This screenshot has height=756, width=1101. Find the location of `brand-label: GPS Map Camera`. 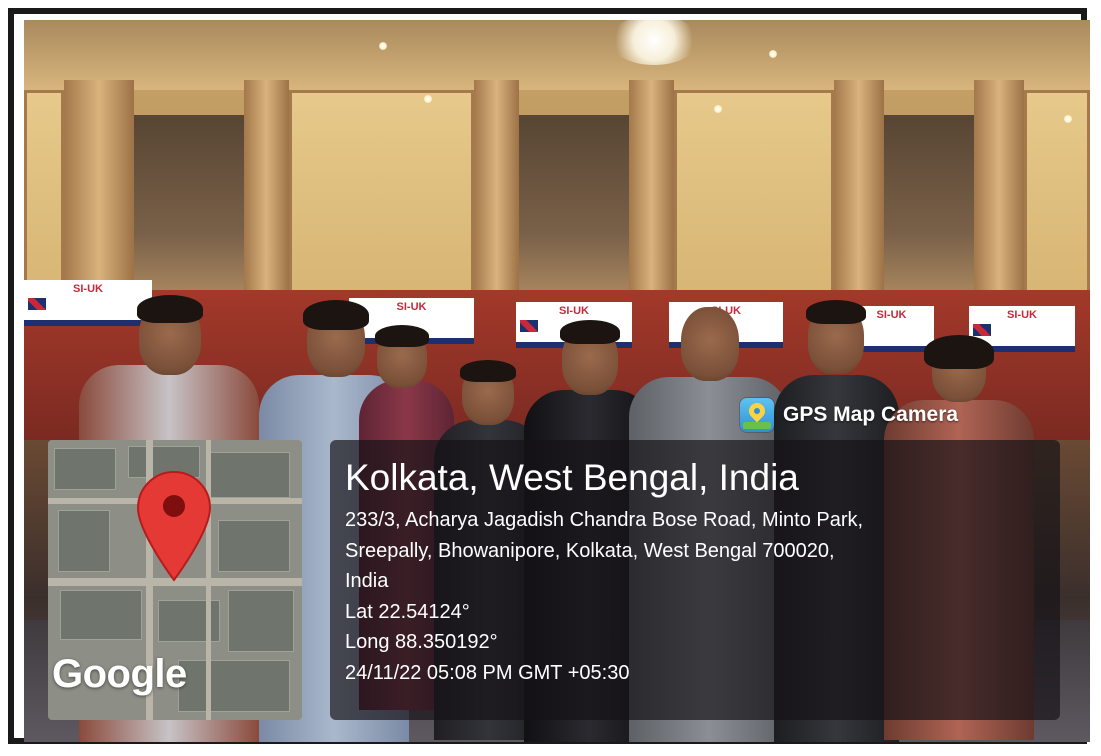

brand-label: GPS Map Camera is located at coordinates (871, 414).